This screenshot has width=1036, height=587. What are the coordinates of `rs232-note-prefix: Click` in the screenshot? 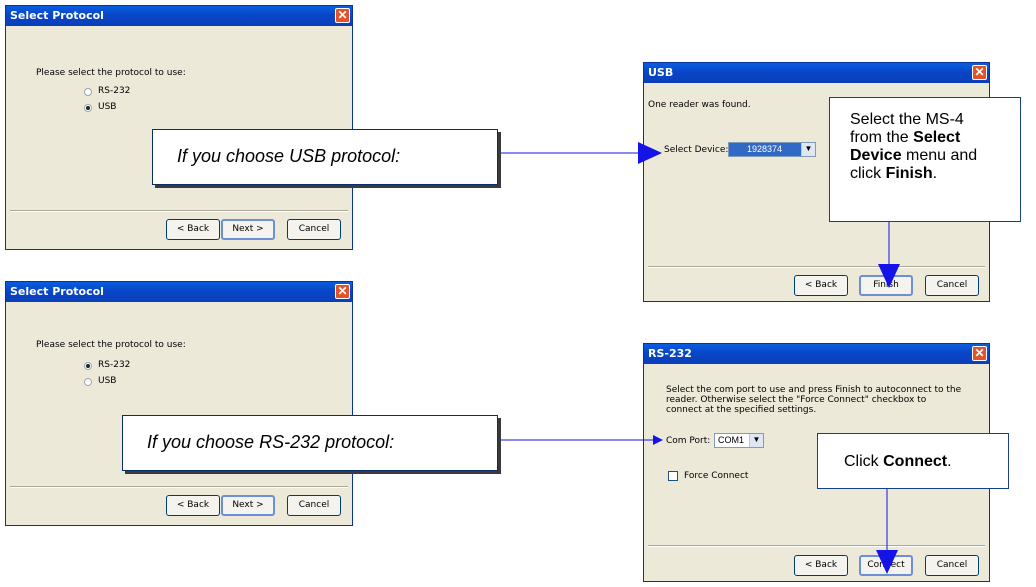 It's located at (864, 461).